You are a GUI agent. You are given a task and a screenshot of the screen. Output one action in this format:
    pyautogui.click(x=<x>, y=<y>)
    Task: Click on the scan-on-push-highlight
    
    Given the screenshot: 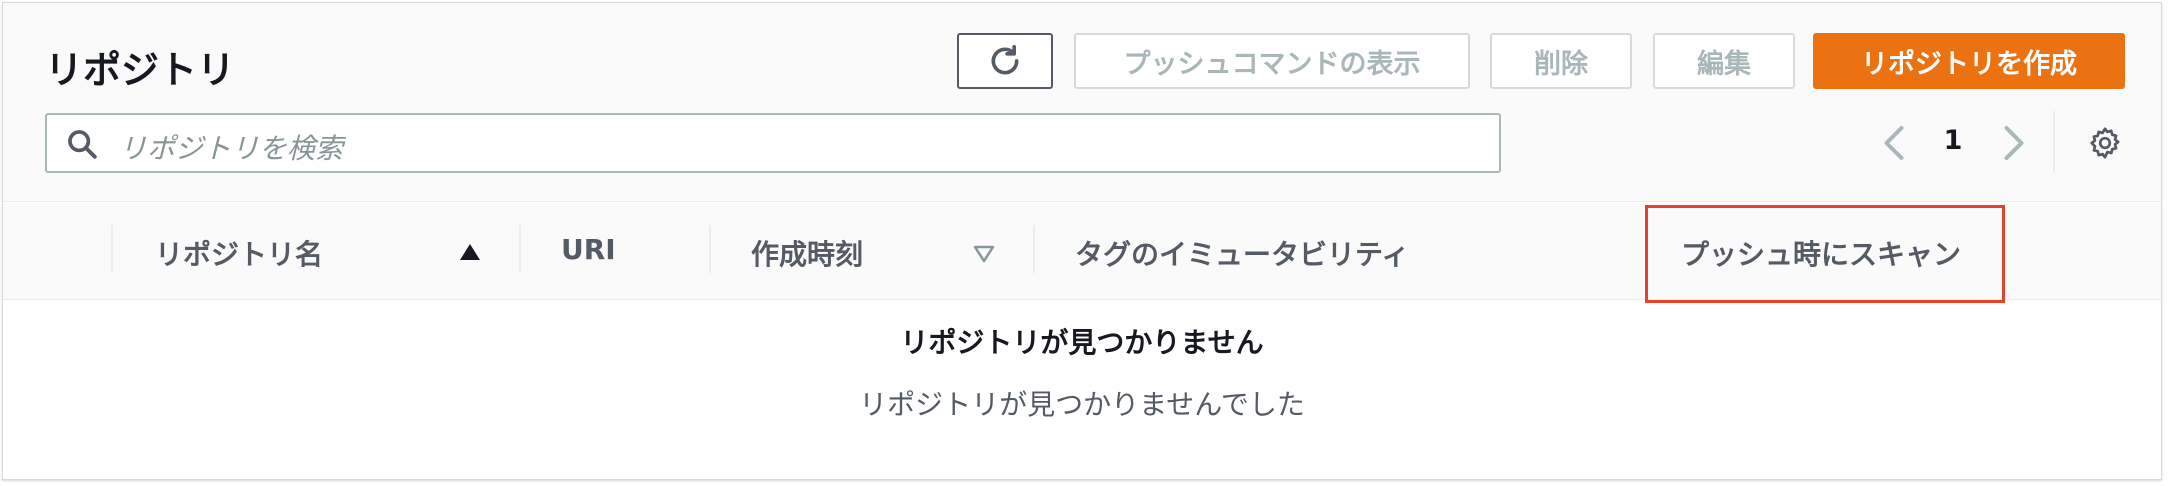 What is the action you would take?
    pyautogui.click(x=1825, y=254)
    